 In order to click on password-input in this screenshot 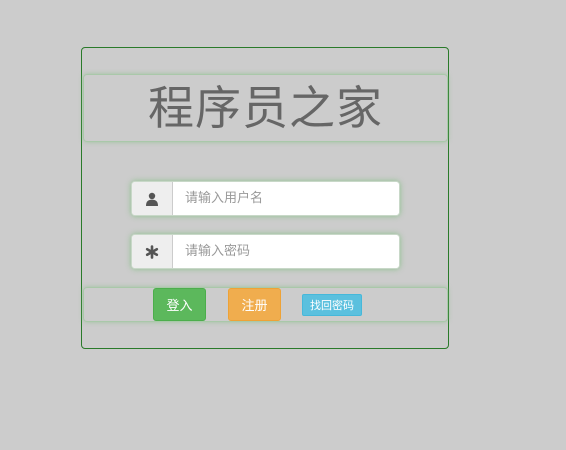, I will do `click(286, 251)`.